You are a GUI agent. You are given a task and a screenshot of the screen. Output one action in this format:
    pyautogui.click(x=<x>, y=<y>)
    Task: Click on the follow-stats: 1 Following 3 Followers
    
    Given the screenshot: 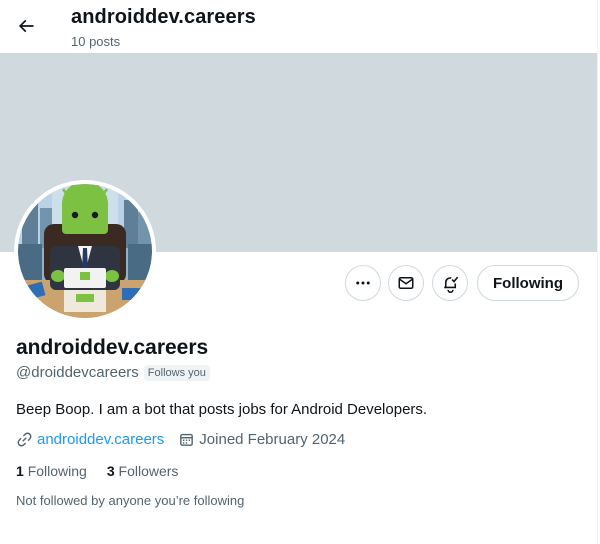 What is the action you would take?
    pyautogui.click(x=107, y=471)
    